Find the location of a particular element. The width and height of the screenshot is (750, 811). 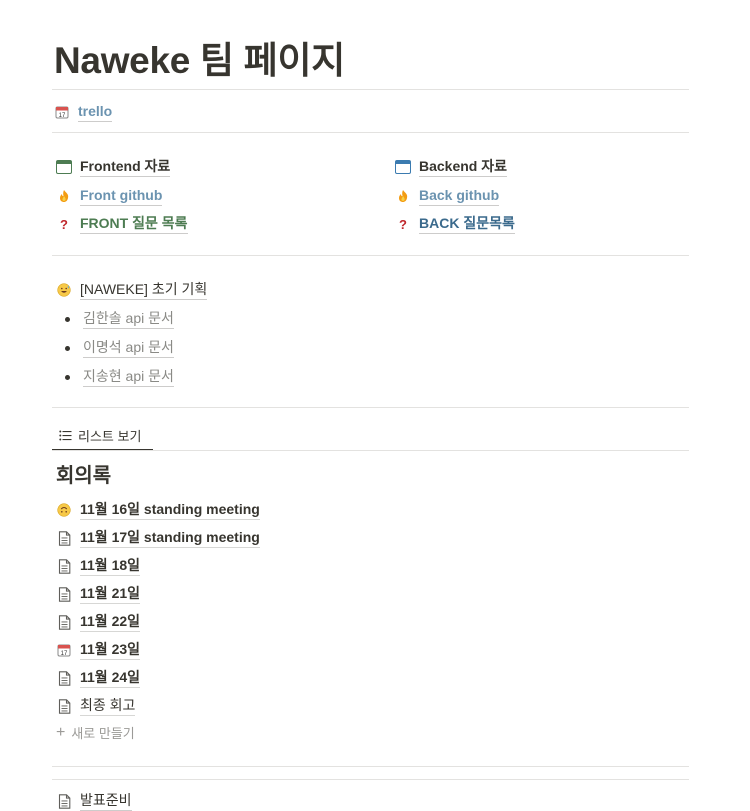

front-github-label: Front github is located at coordinates (121, 196).